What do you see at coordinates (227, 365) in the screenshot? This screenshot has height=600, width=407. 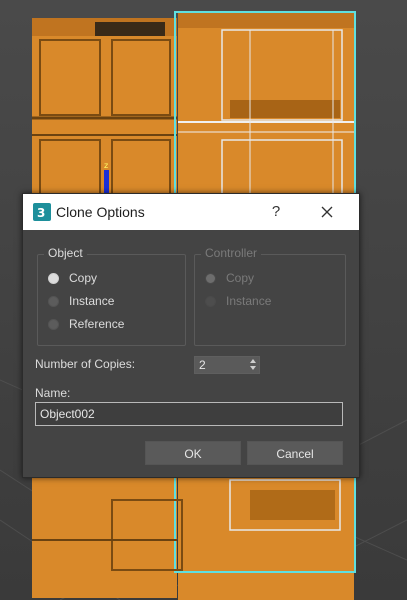 I see `copies-stepper: 2` at bounding box center [227, 365].